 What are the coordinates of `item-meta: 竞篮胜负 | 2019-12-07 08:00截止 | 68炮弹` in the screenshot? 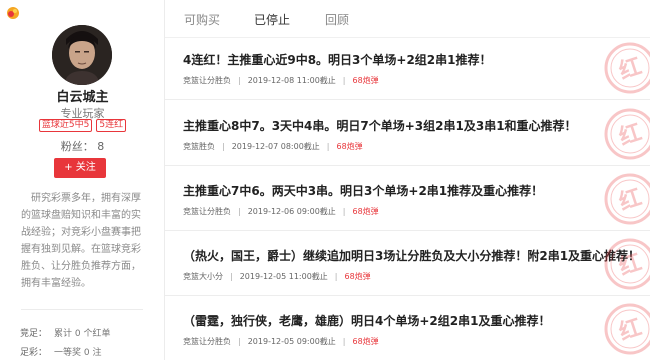 It's located at (273, 146).